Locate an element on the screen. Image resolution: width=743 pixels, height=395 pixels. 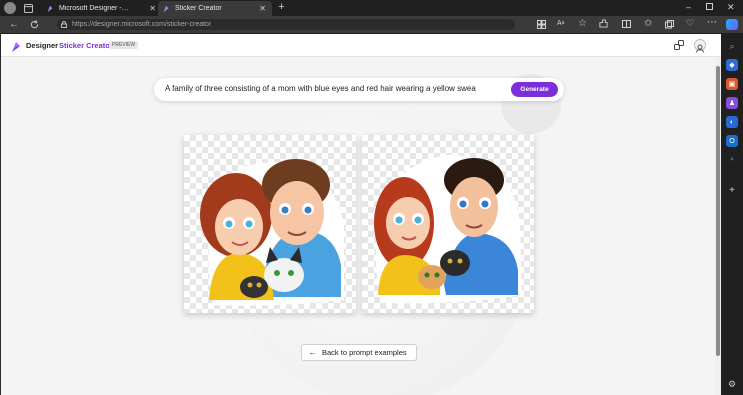
app-header: Designer Sticker Creator PREVIEW is located at coordinates (361, 45).